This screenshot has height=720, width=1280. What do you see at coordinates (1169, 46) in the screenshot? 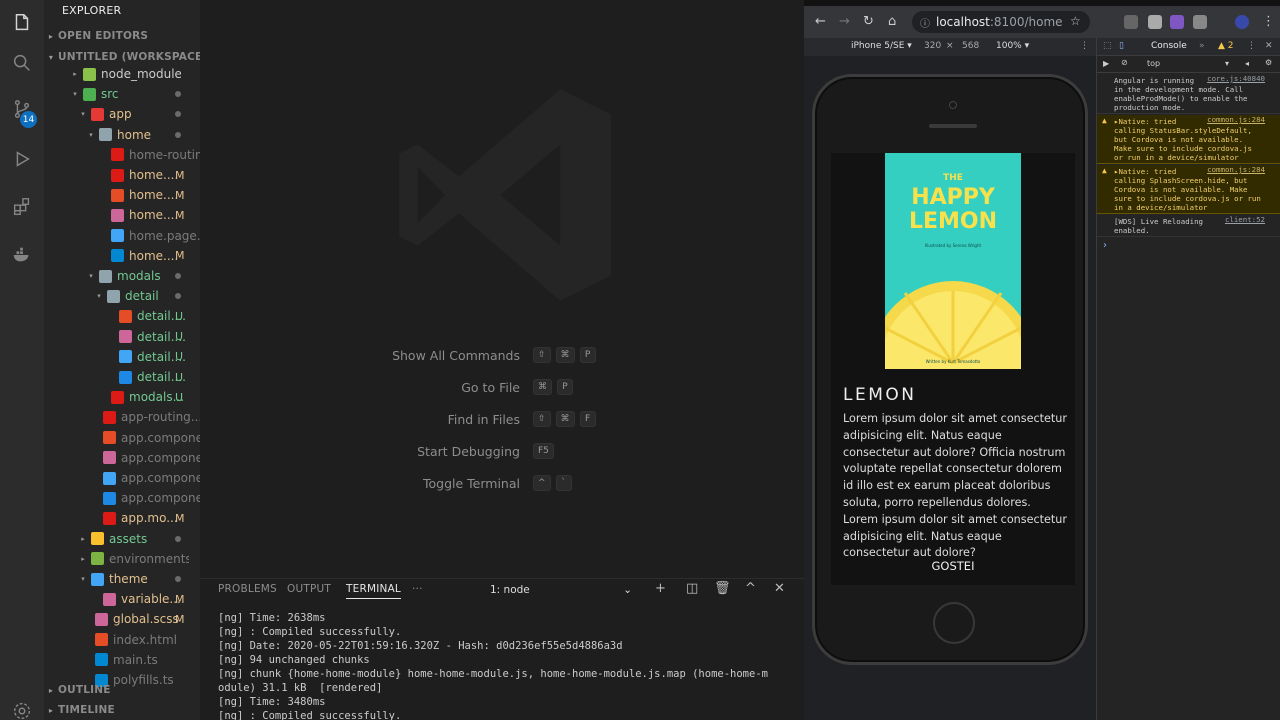
I see `tab-console: Console` at bounding box center [1169, 46].